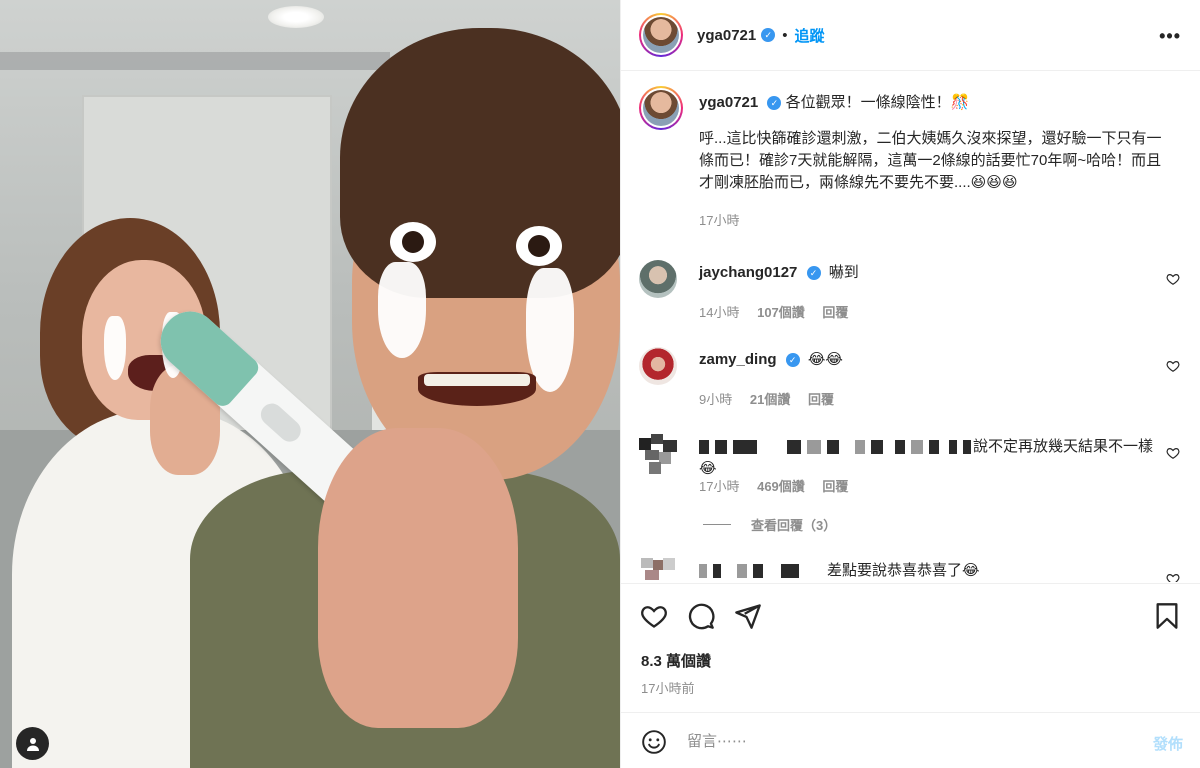 The height and width of the screenshot is (768, 1200). Describe the element at coordinates (843, 272) in the screenshot. I see `comment-text: 嚇到` at that location.